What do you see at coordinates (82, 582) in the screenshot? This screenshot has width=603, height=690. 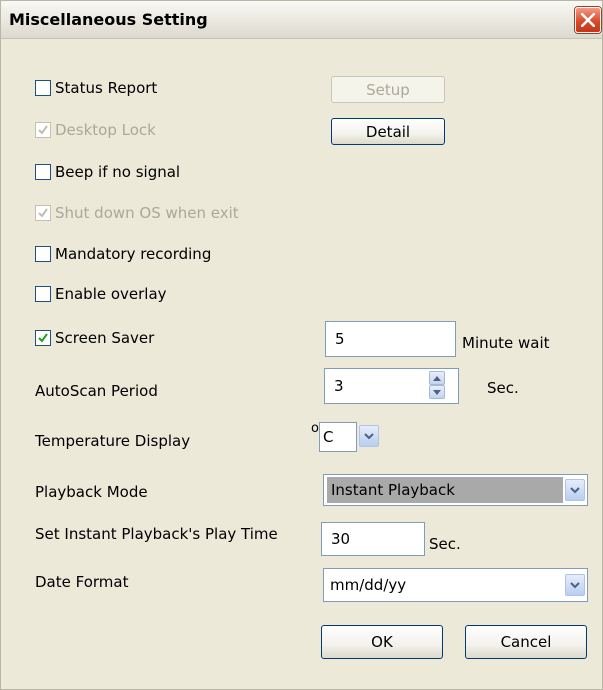 I see `date-format-label: Date Format` at bounding box center [82, 582].